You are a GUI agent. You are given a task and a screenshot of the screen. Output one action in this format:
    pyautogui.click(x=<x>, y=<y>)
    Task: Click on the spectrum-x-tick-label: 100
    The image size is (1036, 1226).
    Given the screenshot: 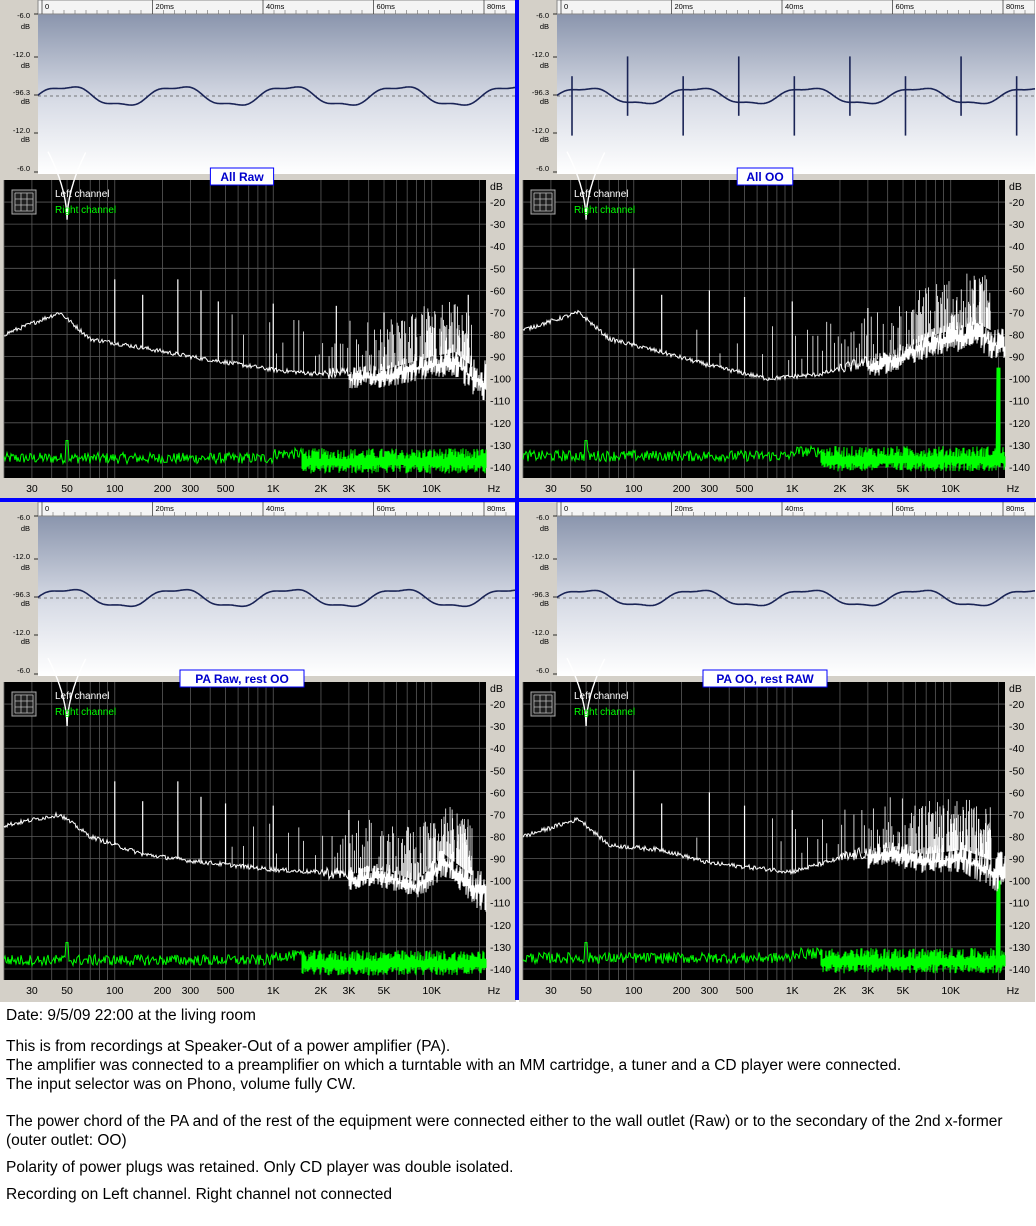 What is the action you would take?
    pyautogui.click(x=634, y=489)
    